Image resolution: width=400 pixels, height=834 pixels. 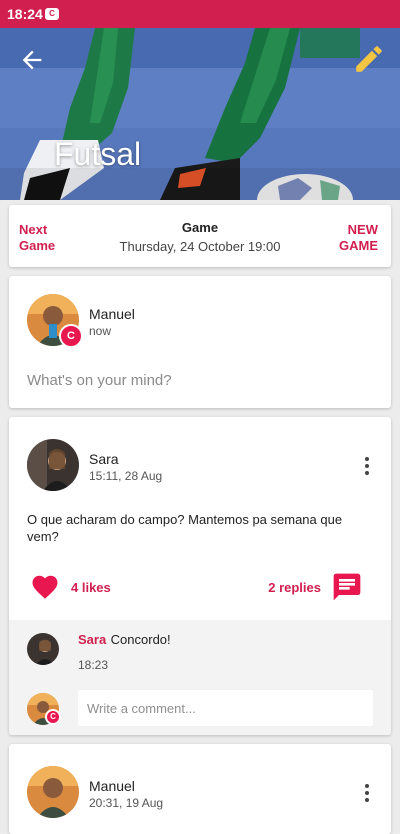 I want to click on post-time: 15:11, 28 Aug, so click(x=126, y=476).